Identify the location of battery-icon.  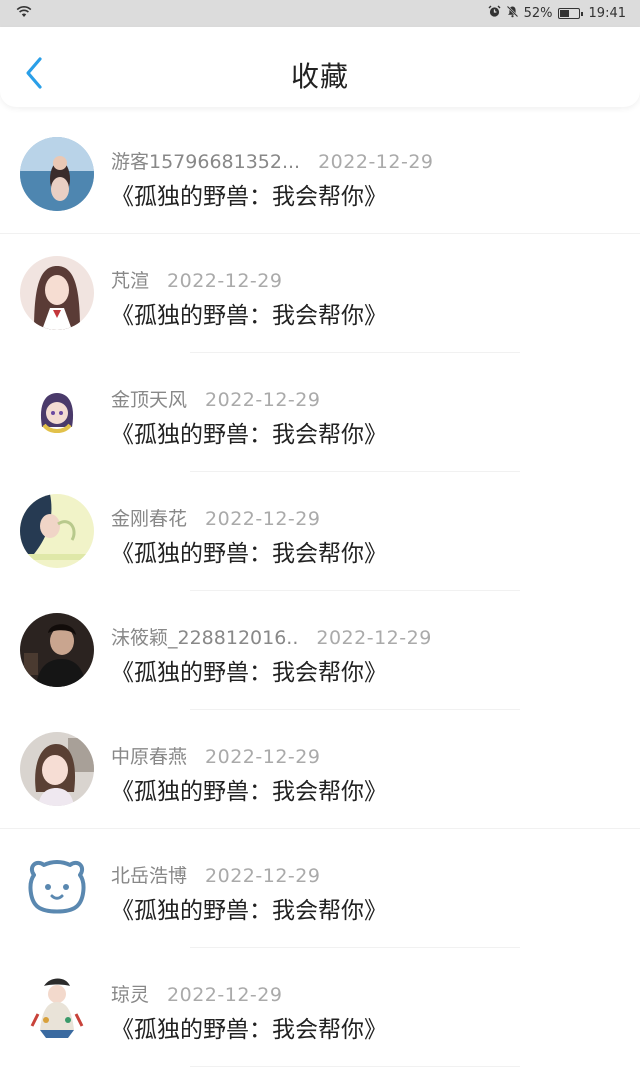
(570, 13).